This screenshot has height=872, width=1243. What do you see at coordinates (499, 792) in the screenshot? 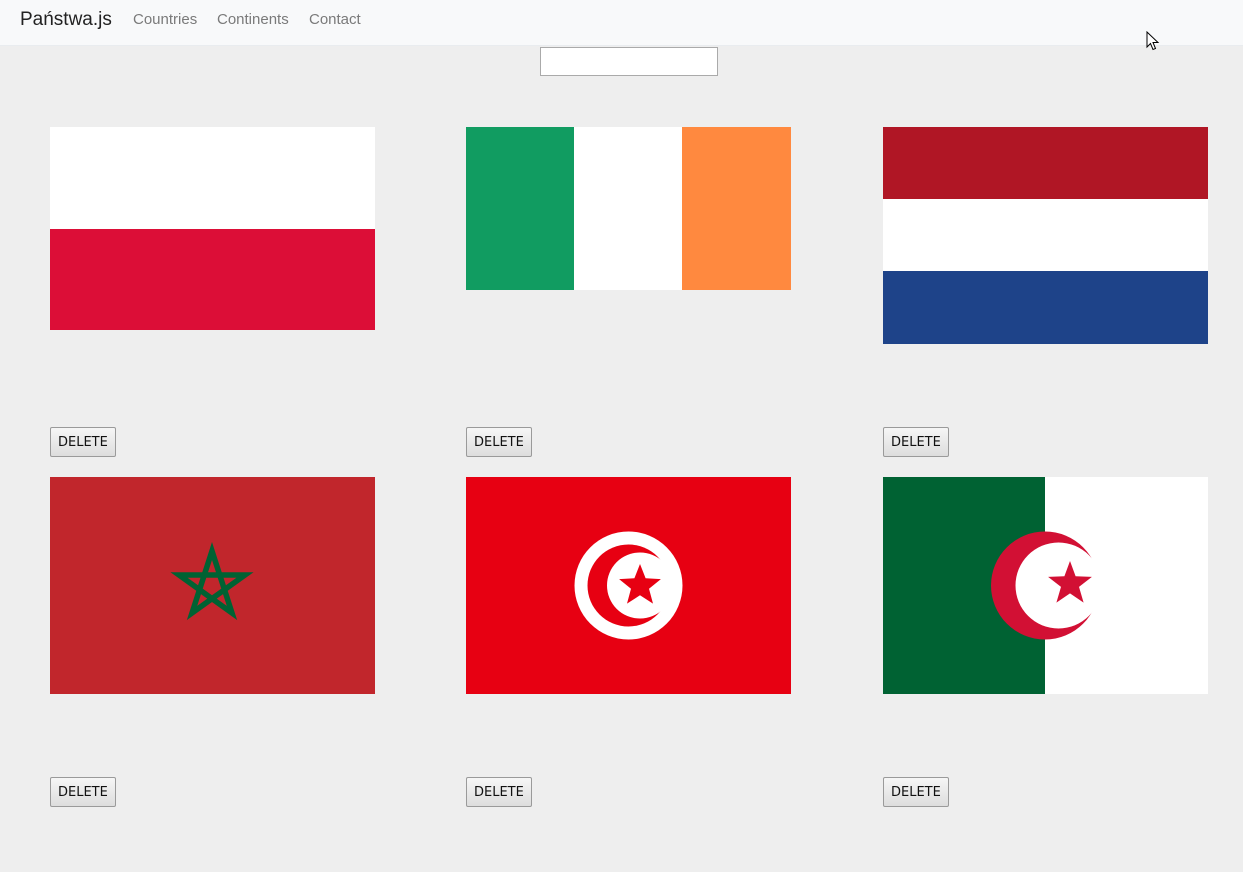
I see `delete-button-tunisia: DELETE` at bounding box center [499, 792].